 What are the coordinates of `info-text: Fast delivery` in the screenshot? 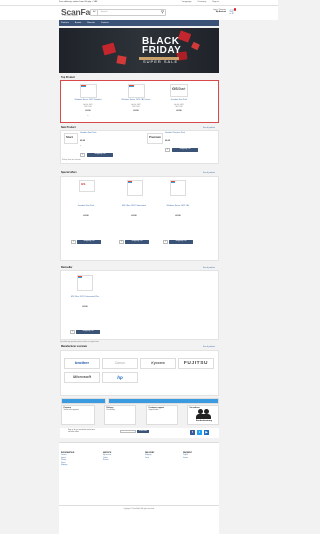 It's located at (111, 411).